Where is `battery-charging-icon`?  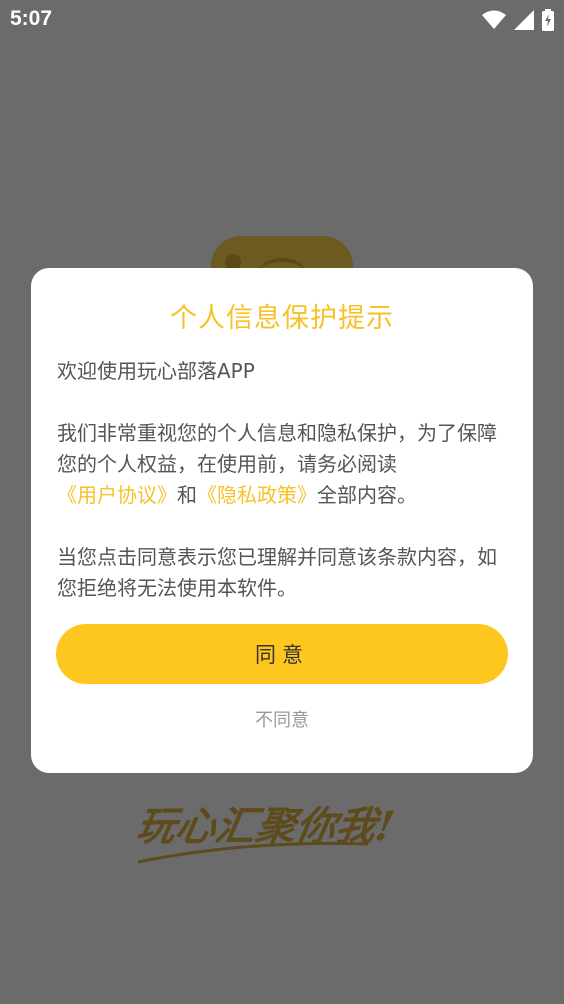 battery-charging-icon is located at coordinates (548, 20).